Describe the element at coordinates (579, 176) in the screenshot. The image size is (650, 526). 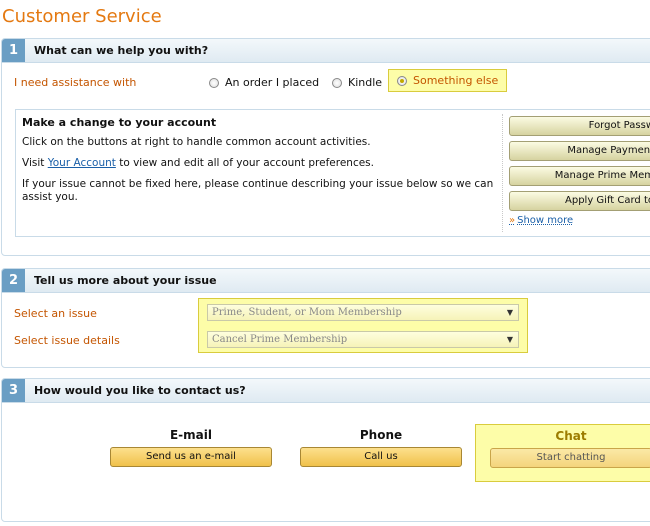
I see `manage-prime-button: Manage Prime Mem` at that location.